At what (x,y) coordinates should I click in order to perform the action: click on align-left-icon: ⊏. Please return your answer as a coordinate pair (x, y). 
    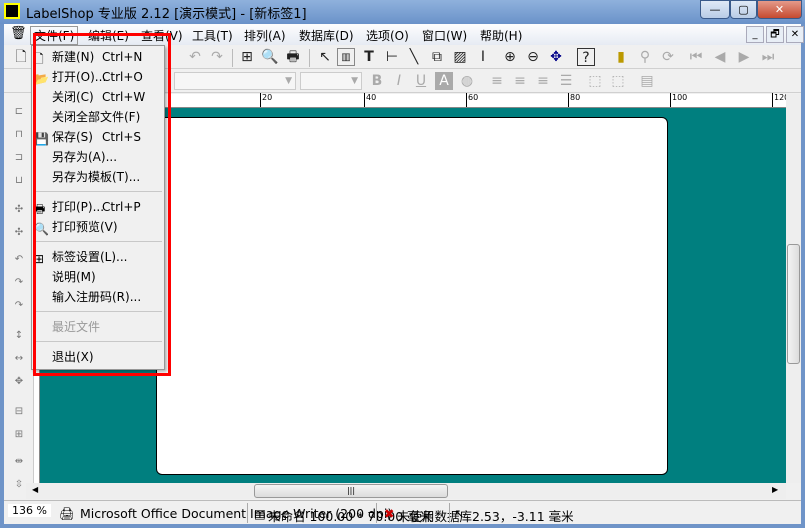
    Looking at the image, I should click on (19, 115).